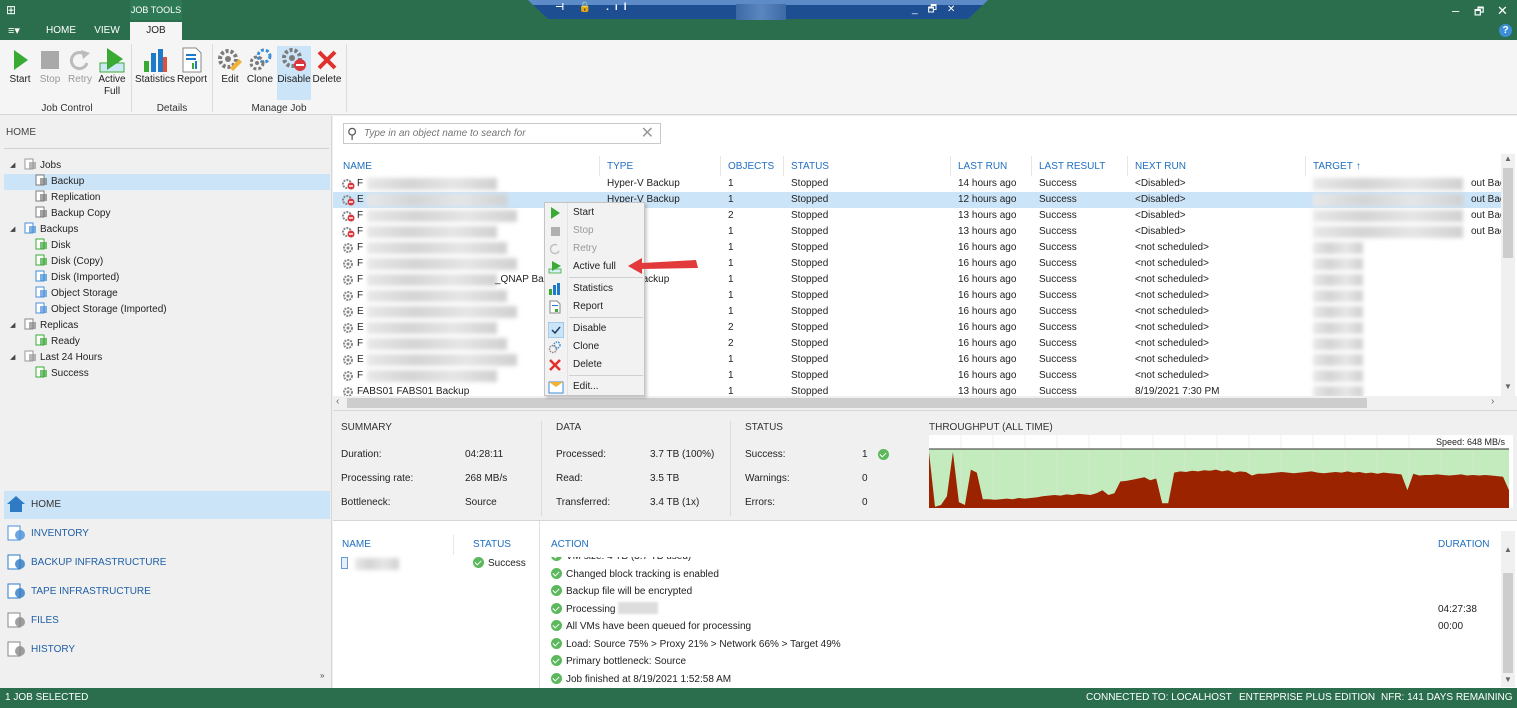  I want to click on jobs-grid-horizontal-scrollbar: ‹ ›, so click(925, 403).